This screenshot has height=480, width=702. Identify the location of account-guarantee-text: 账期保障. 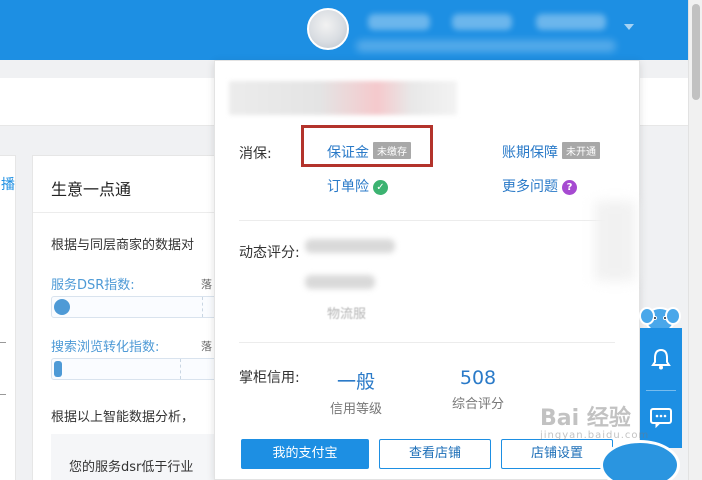
(530, 153).